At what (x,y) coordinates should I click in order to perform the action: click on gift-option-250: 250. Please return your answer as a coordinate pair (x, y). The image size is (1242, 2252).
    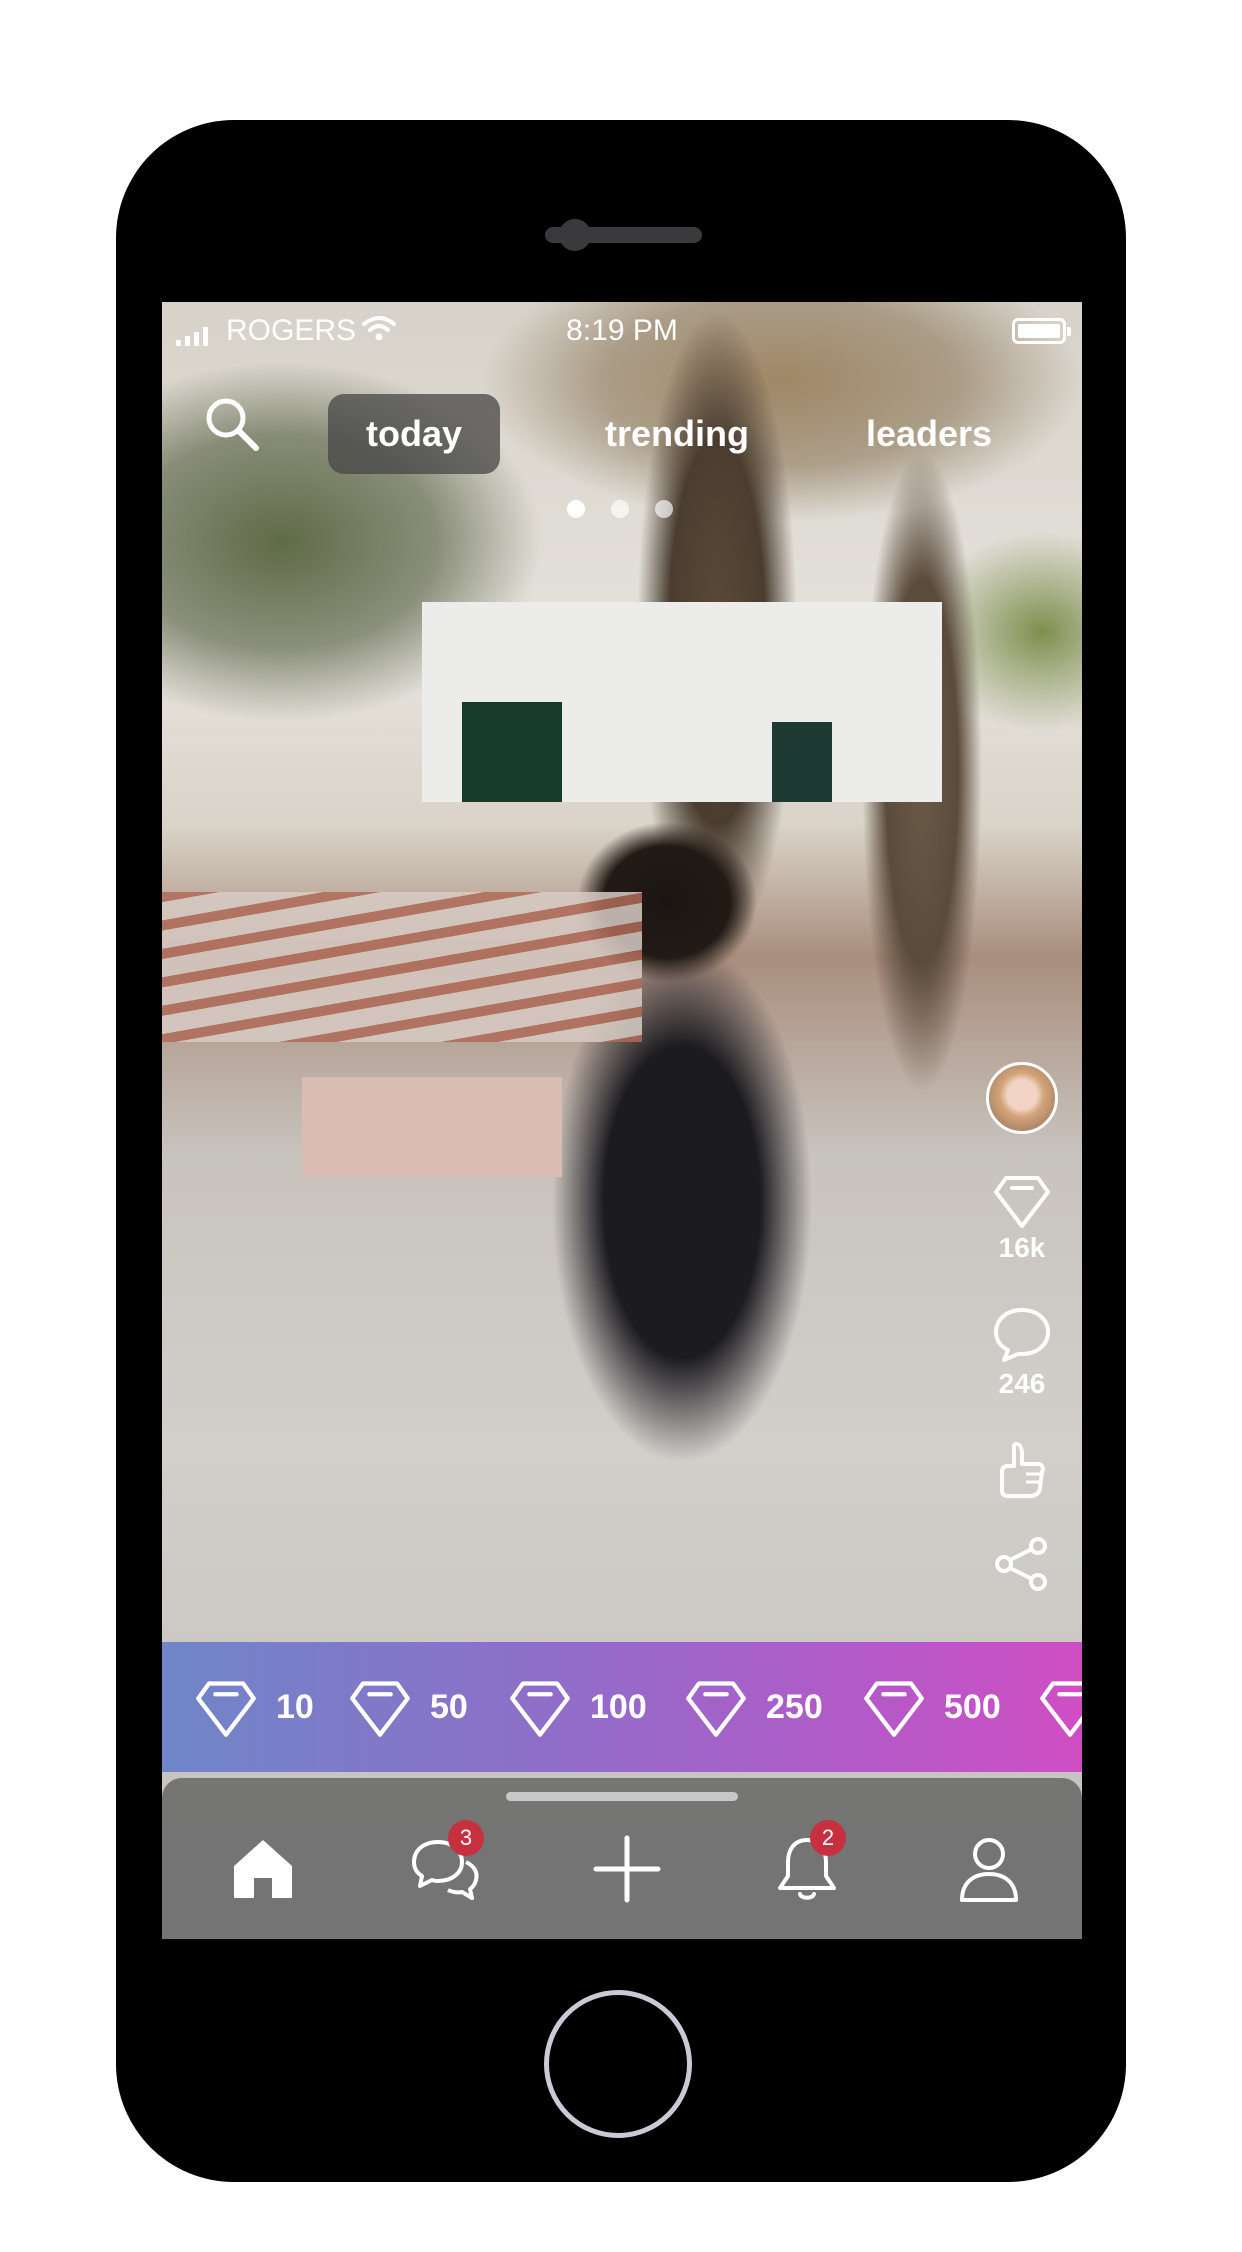
    Looking at the image, I should click on (753, 1707).